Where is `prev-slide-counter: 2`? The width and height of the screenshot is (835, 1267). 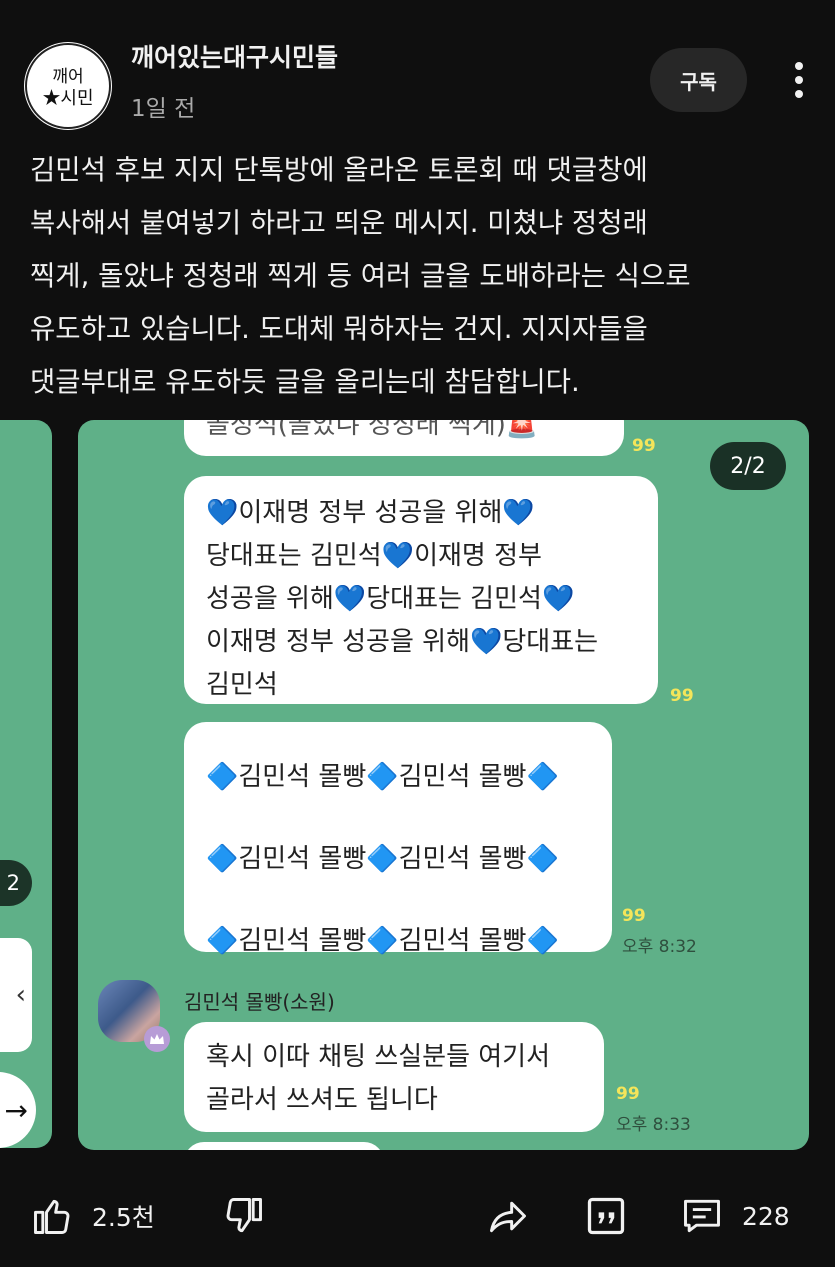 prev-slide-counter: 2 is located at coordinates (16, 883).